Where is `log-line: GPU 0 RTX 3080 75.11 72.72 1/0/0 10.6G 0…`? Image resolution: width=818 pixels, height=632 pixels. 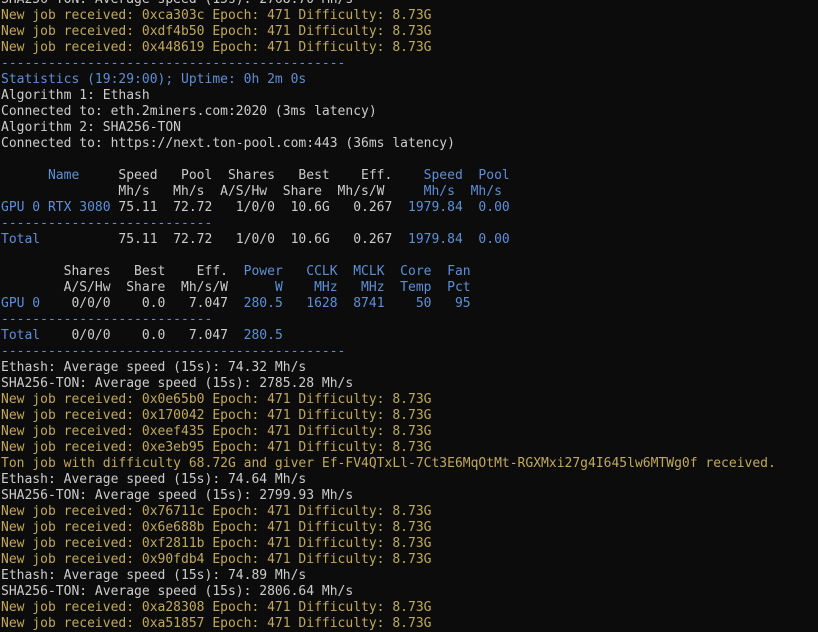 log-line: GPU 0 RTX 3080 75.11 72.72 1/0/0 10.6G 0… is located at coordinates (409, 208).